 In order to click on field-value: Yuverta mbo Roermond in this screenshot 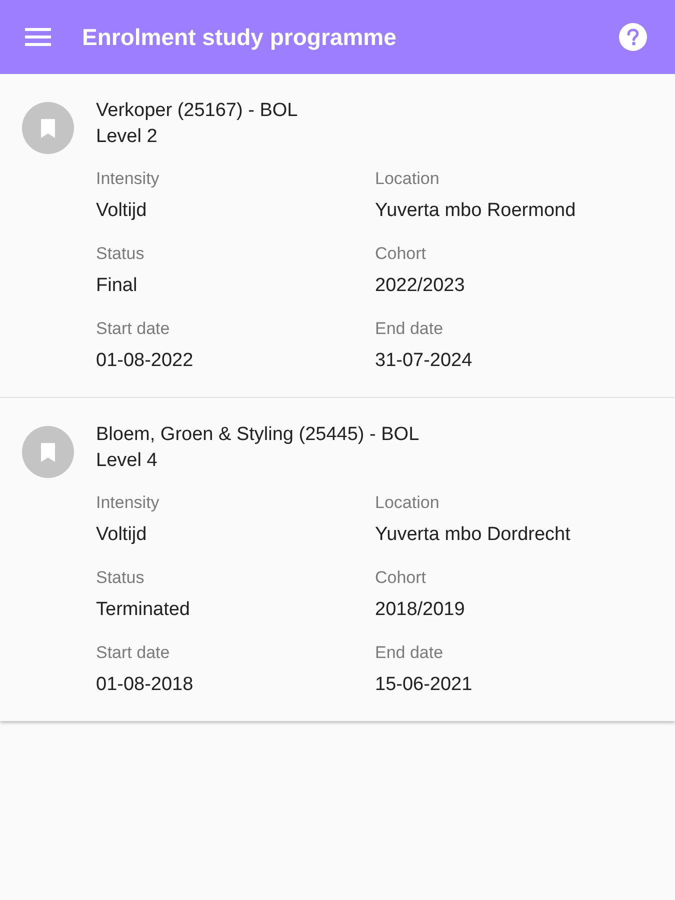, I will do `click(476, 211)`.